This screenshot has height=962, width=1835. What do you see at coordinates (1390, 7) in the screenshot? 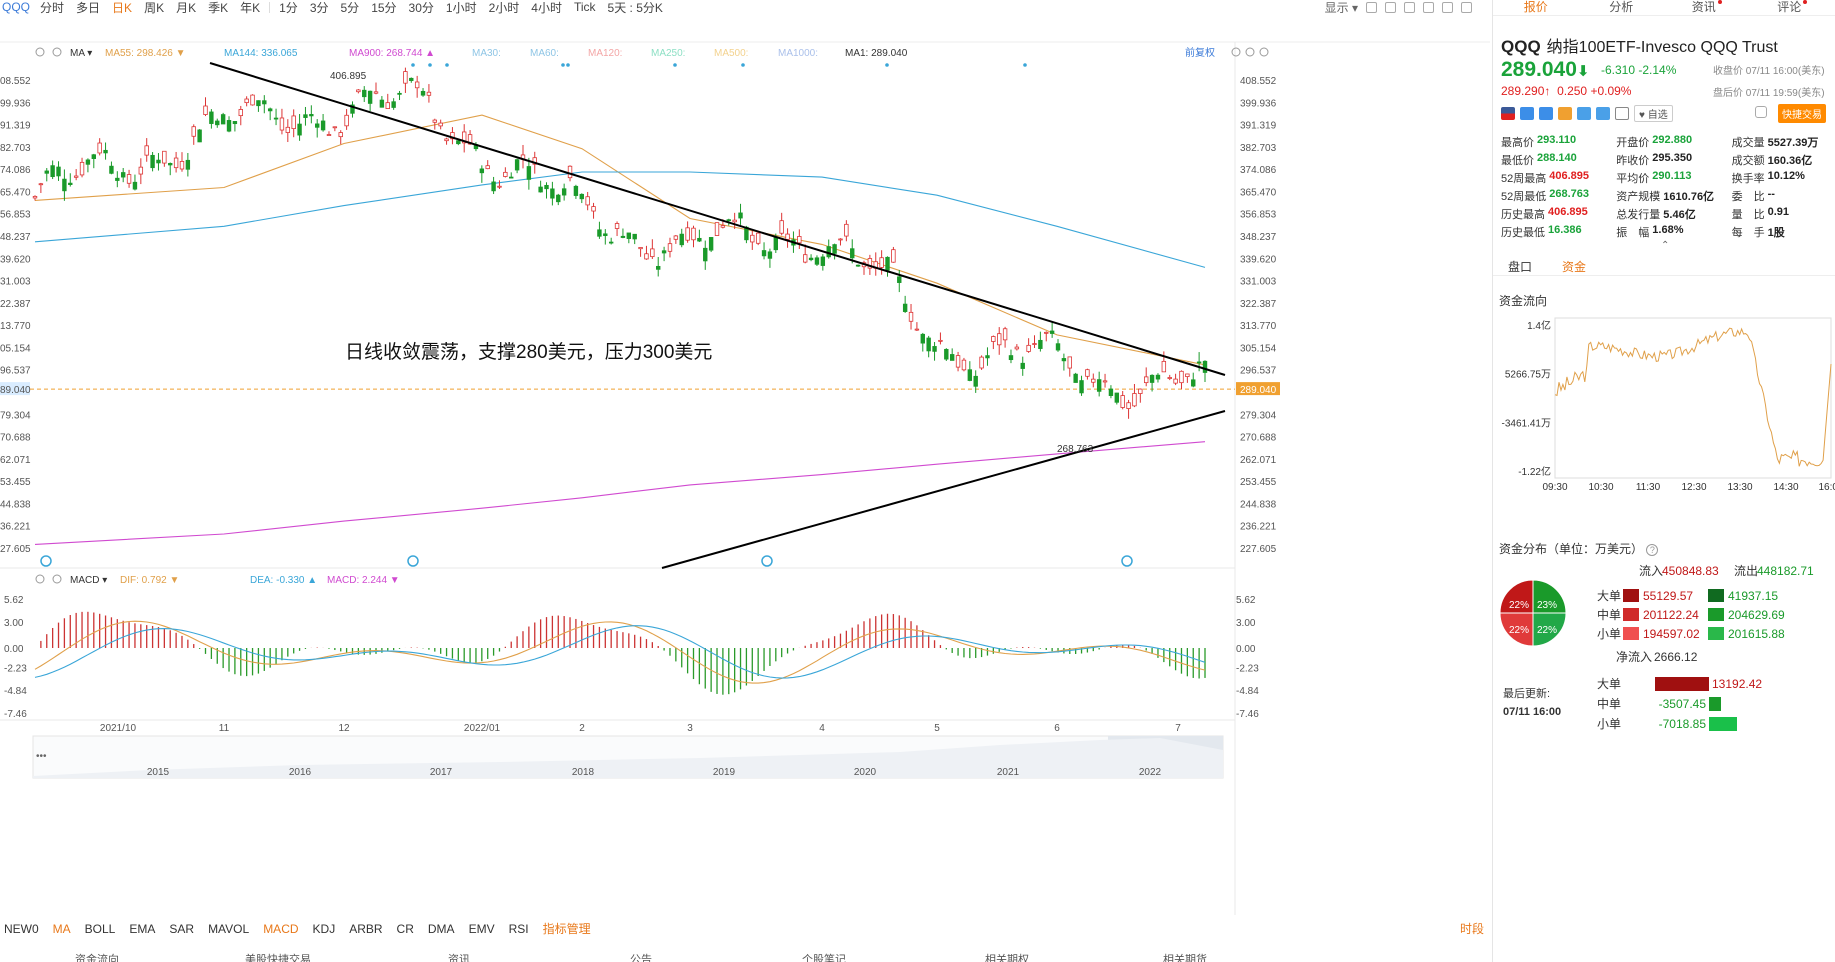
I see `square-icon` at bounding box center [1390, 7].